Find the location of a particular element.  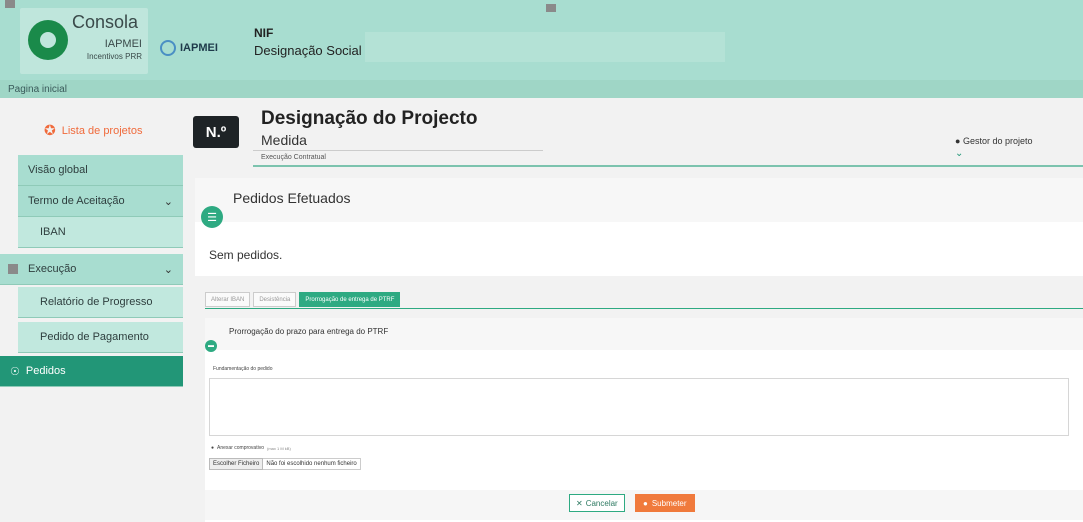

user-check-icon: ● is located at coordinates (645, 503).